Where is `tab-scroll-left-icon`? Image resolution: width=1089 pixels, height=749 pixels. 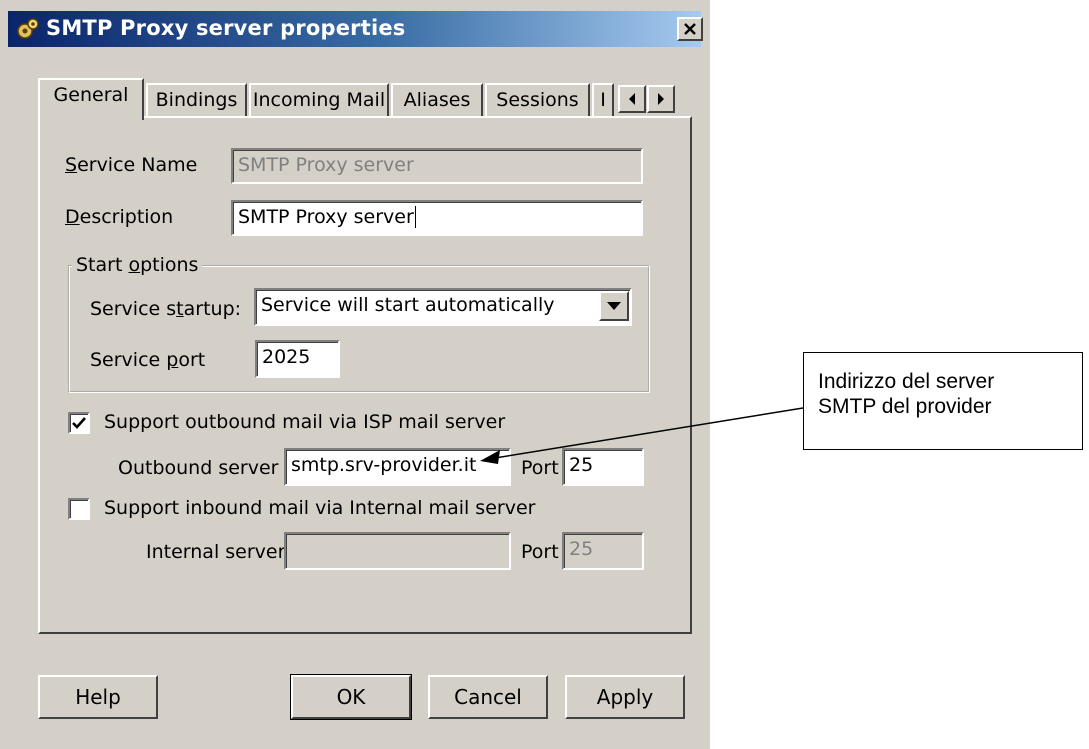 tab-scroll-left-icon is located at coordinates (632, 99).